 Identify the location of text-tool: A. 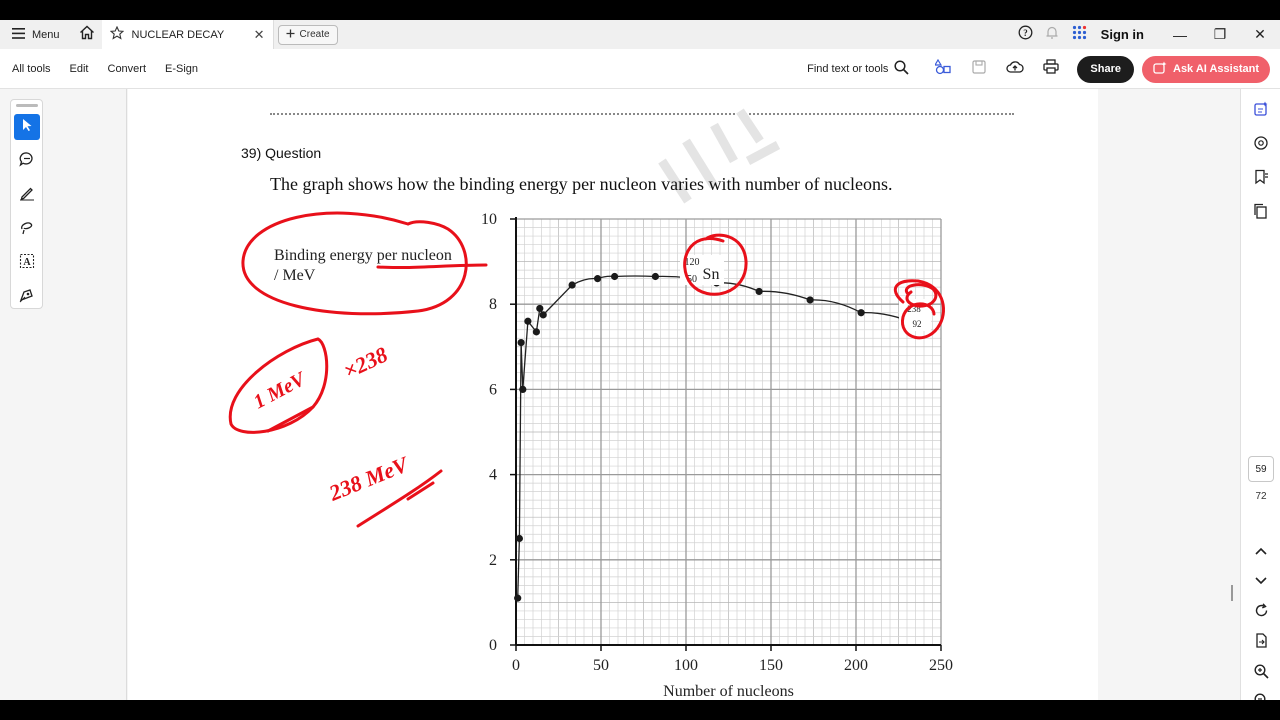
(27, 263).